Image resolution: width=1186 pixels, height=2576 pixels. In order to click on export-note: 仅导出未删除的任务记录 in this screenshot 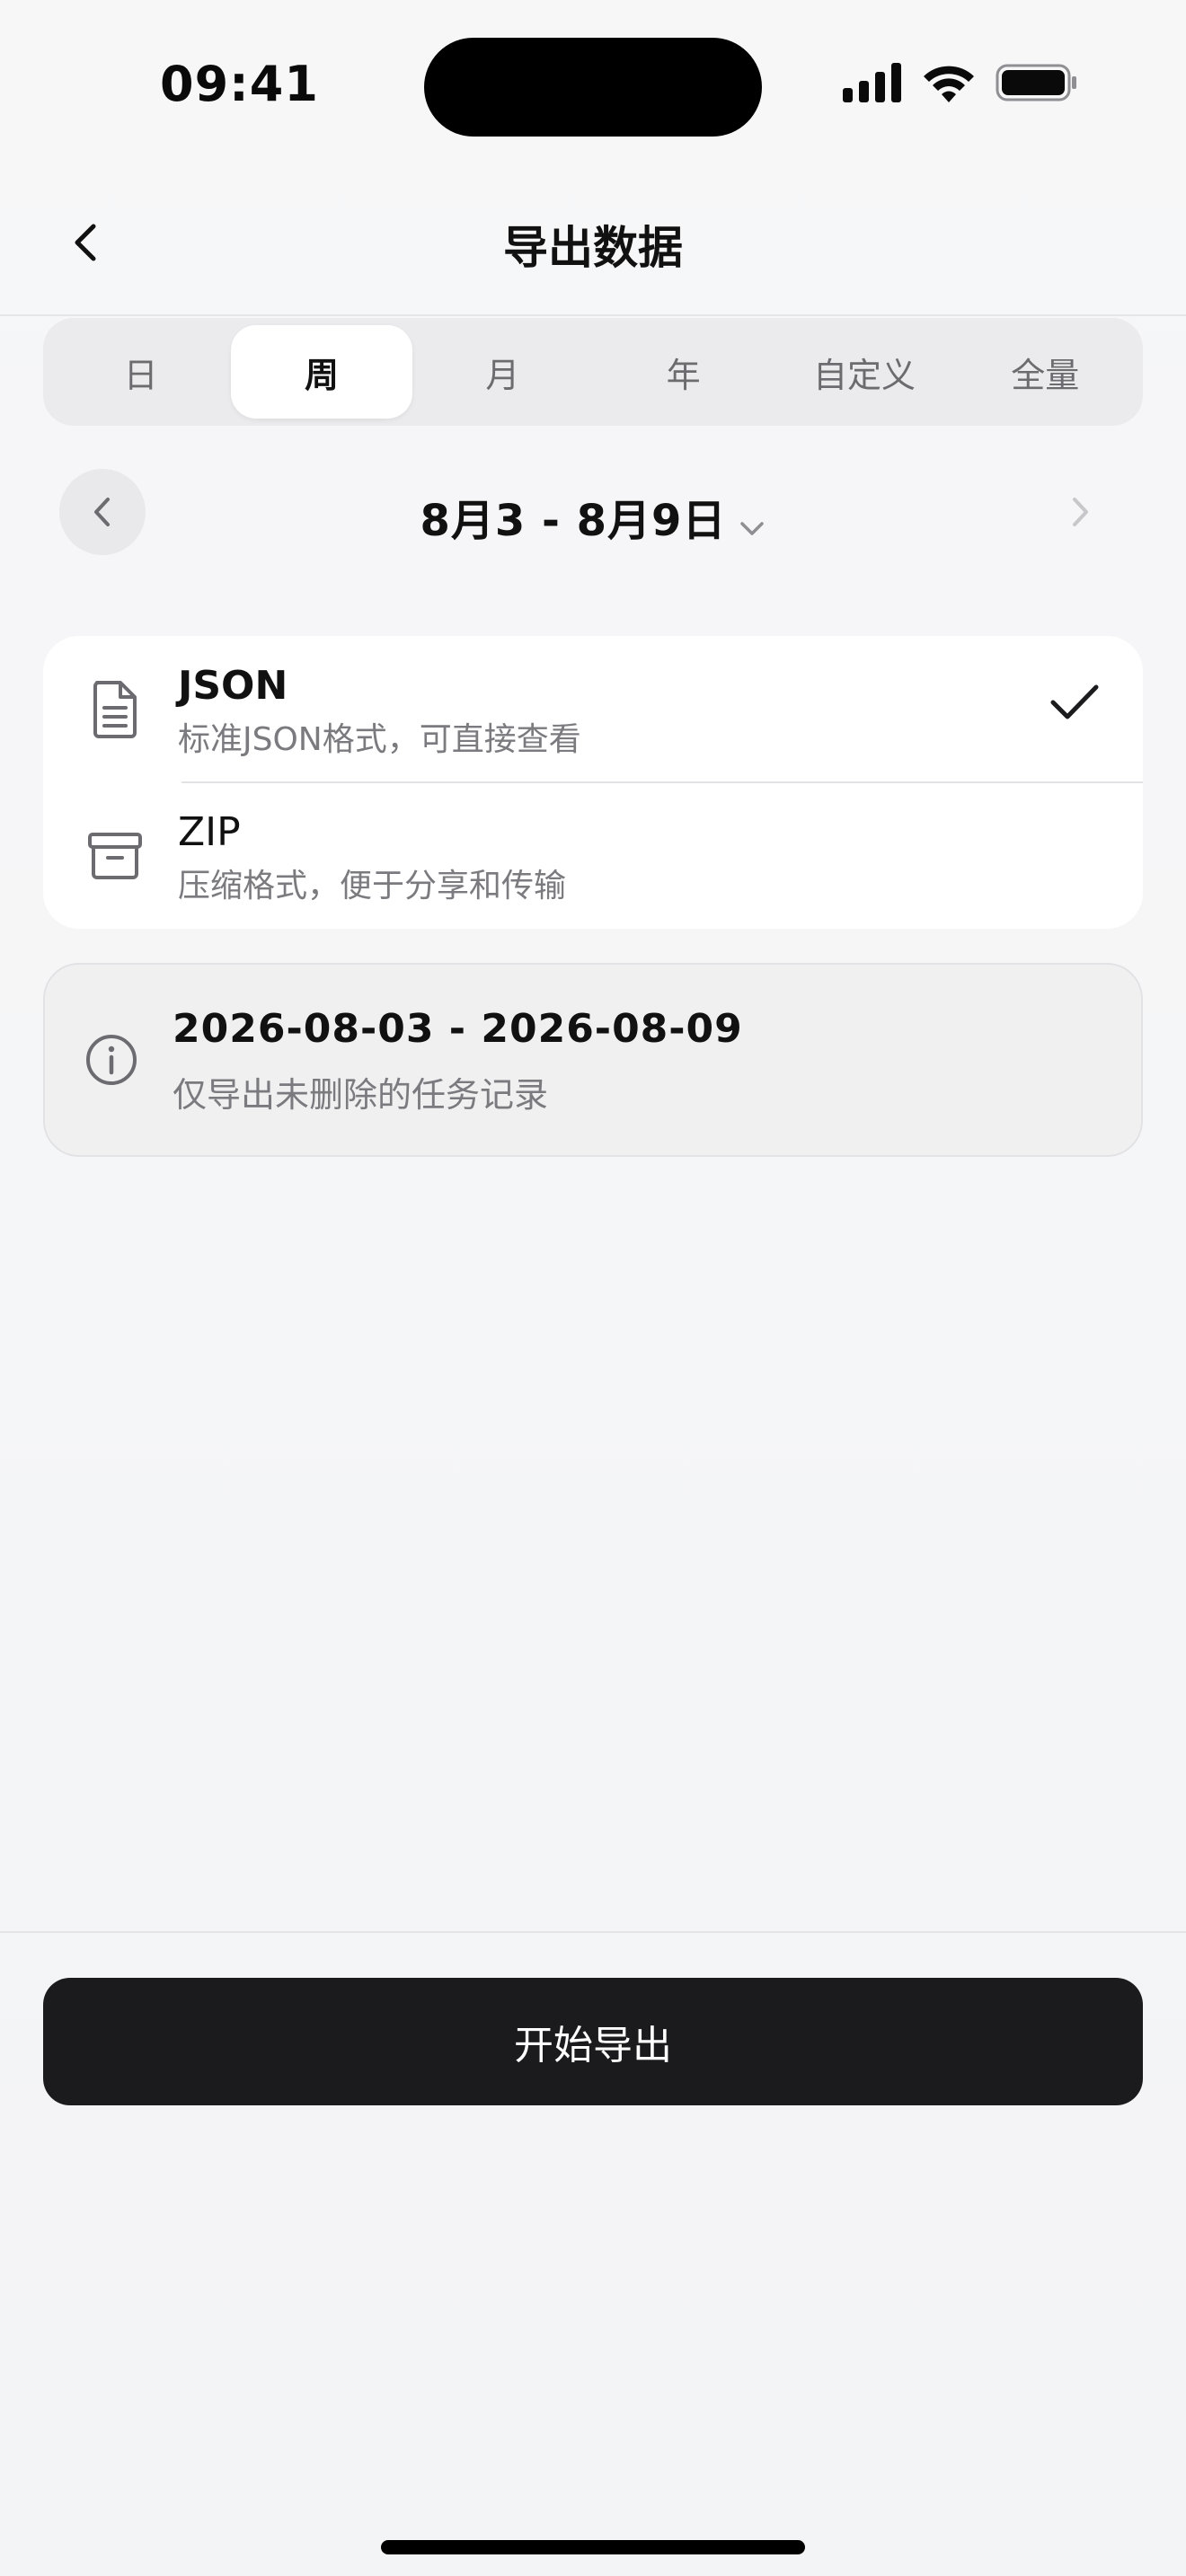, I will do `click(361, 1095)`.